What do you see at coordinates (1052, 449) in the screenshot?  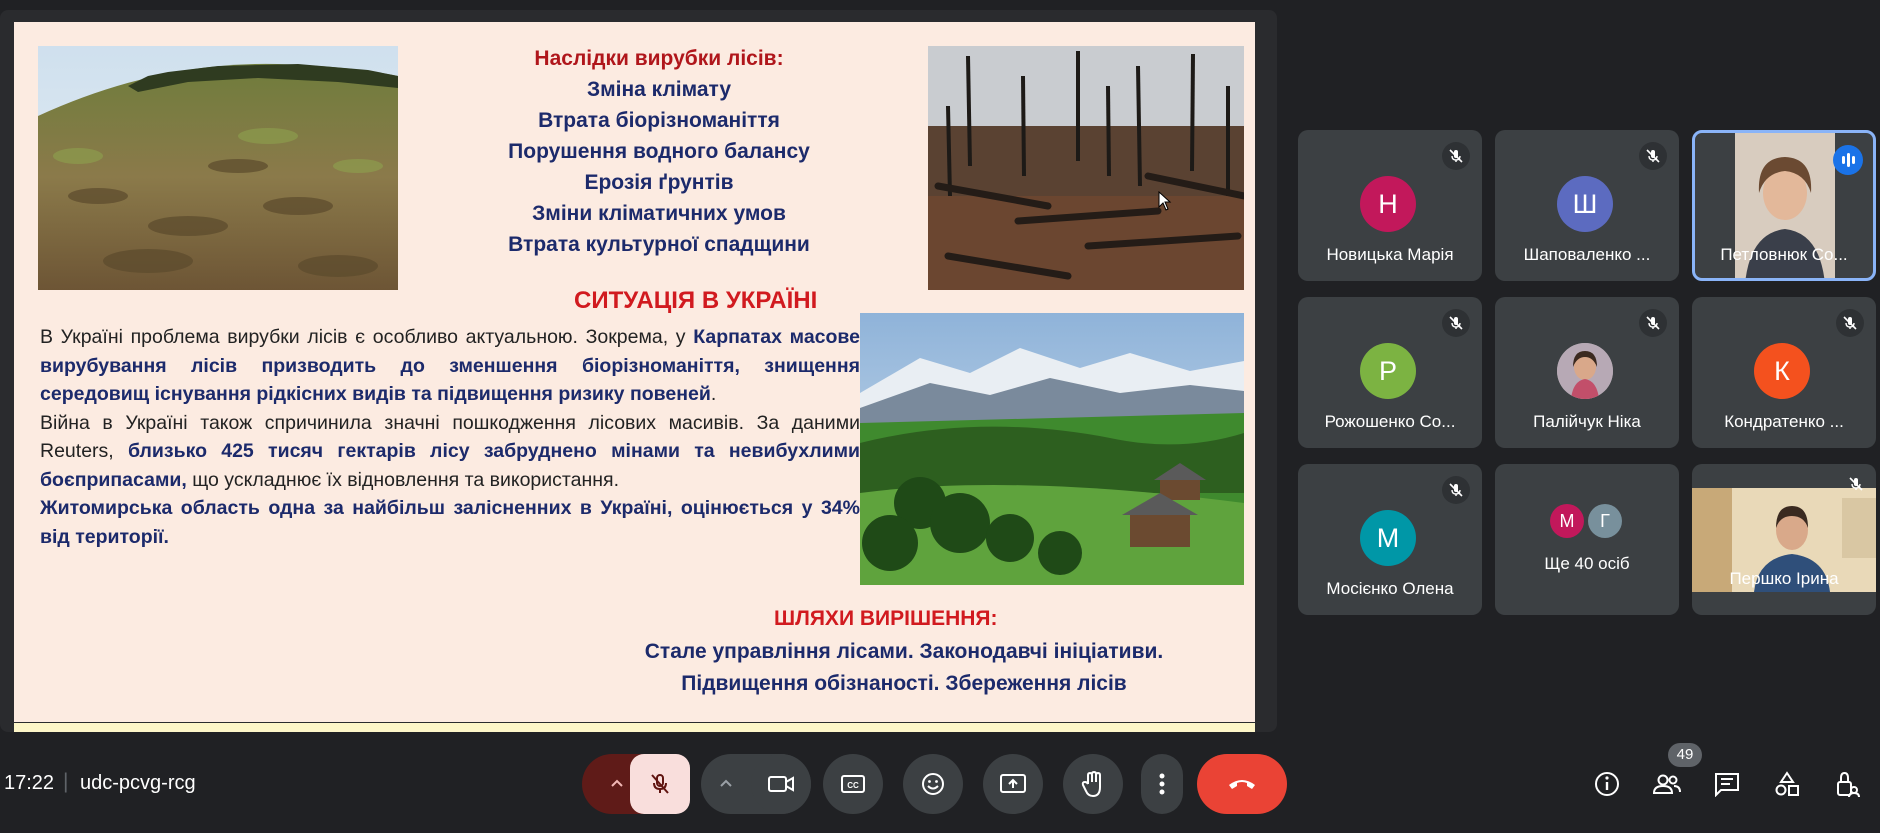 I see `carpathian-mountains-photo` at bounding box center [1052, 449].